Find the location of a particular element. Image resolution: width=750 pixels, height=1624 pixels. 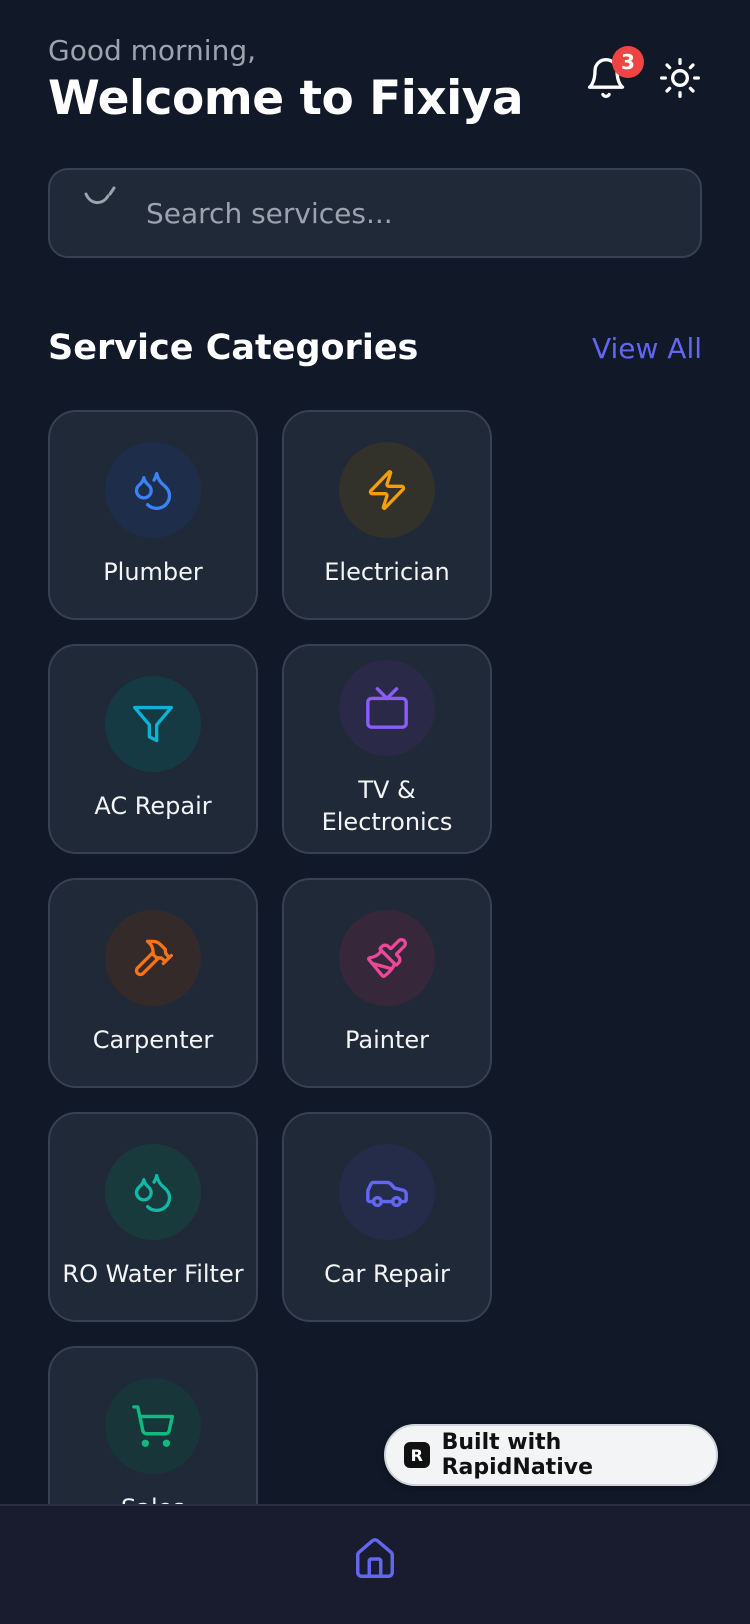

categories-header: Service Categories View All is located at coordinates (375, 348).